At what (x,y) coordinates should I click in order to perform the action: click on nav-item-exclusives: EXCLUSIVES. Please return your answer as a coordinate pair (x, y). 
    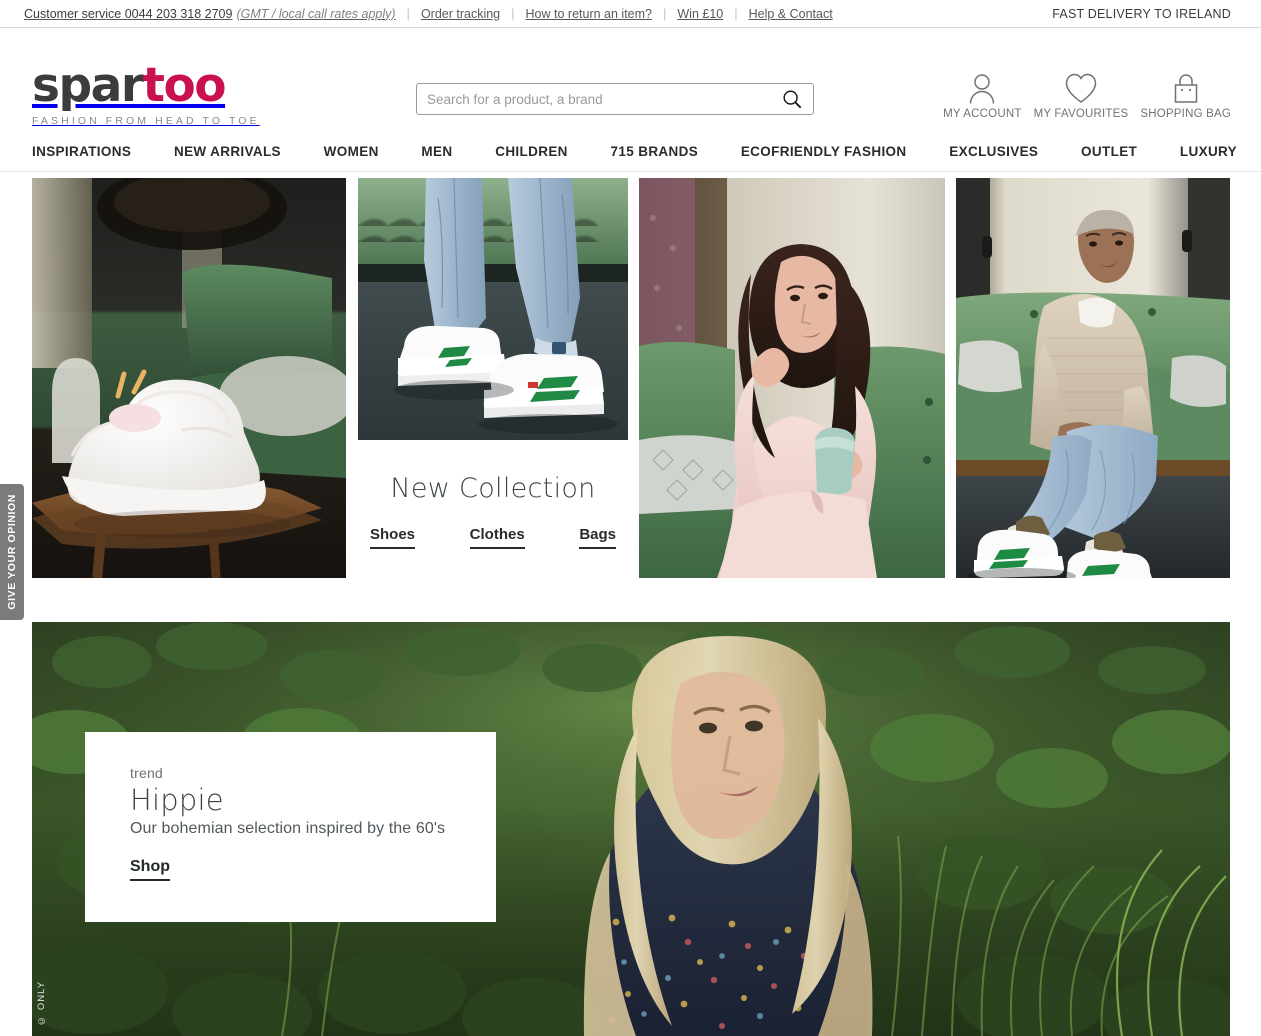
    Looking at the image, I should click on (993, 151).